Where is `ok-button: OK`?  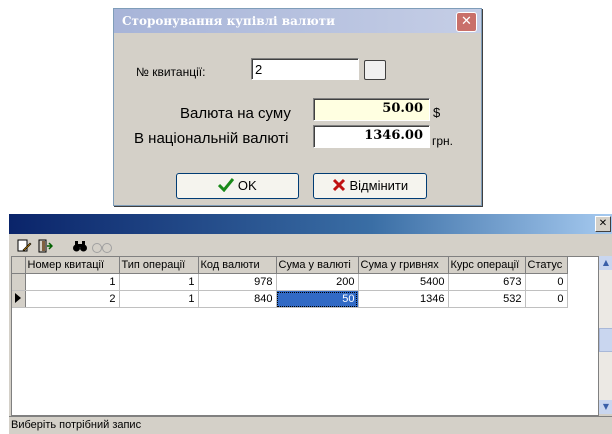 ok-button: OK is located at coordinates (237, 186).